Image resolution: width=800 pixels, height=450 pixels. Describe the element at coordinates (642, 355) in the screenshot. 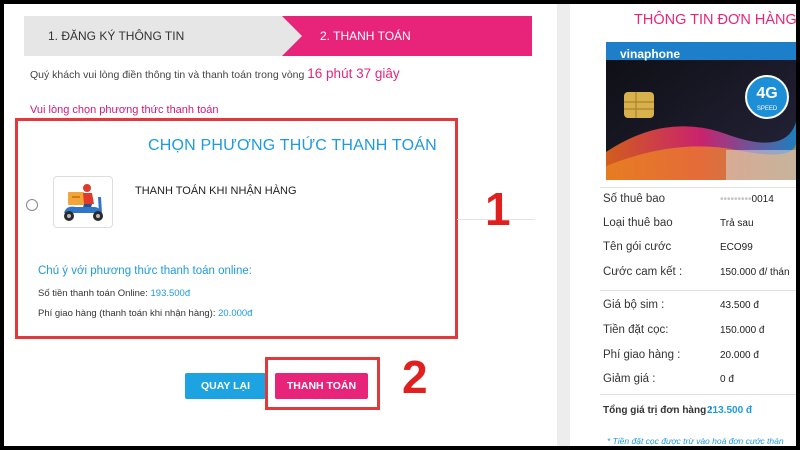

I see `summary-label: Phí giao hàng :` at that location.